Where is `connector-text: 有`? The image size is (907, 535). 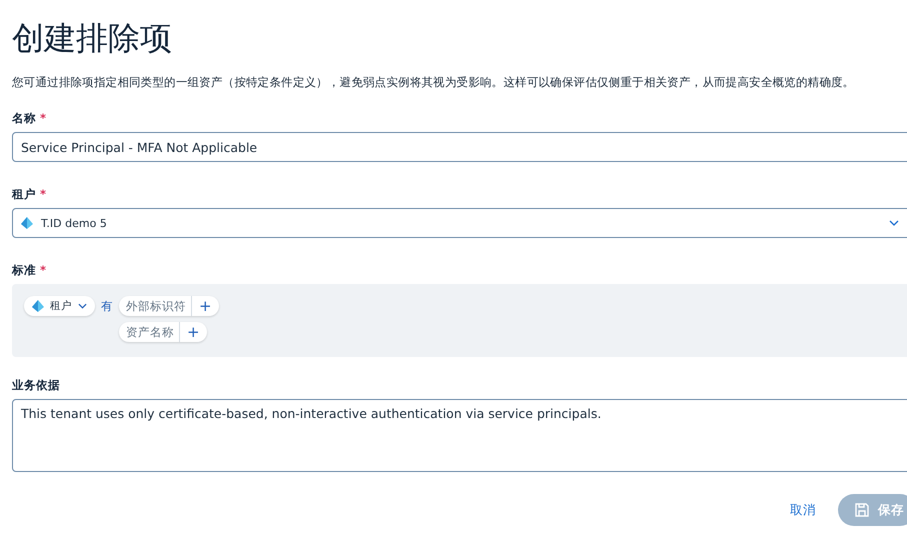
connector-text: 有 is located at coordinates (107, 306).